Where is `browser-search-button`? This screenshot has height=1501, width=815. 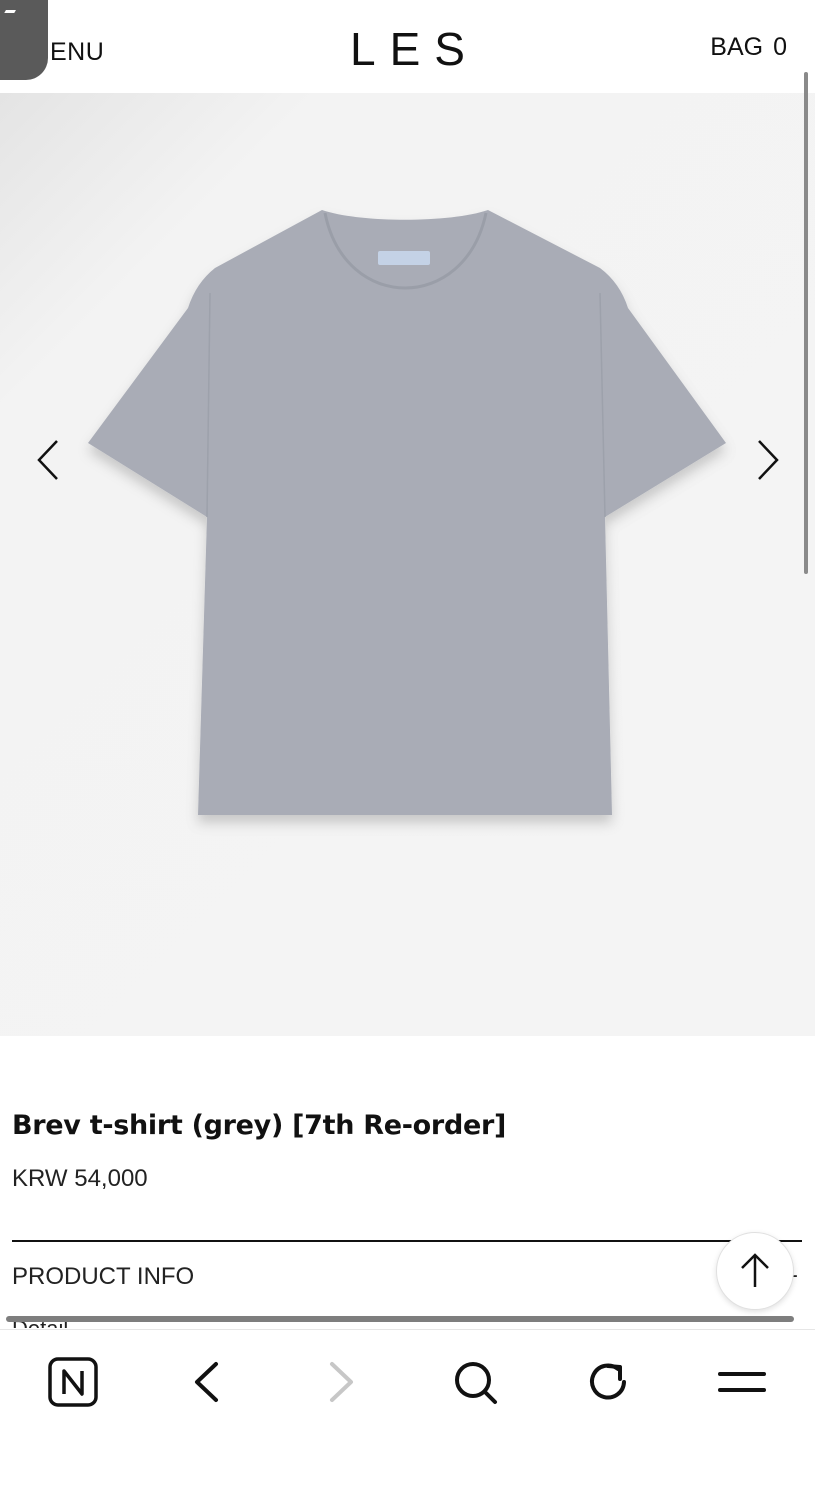
browser-search-button is located at coordinates (475, 1382).